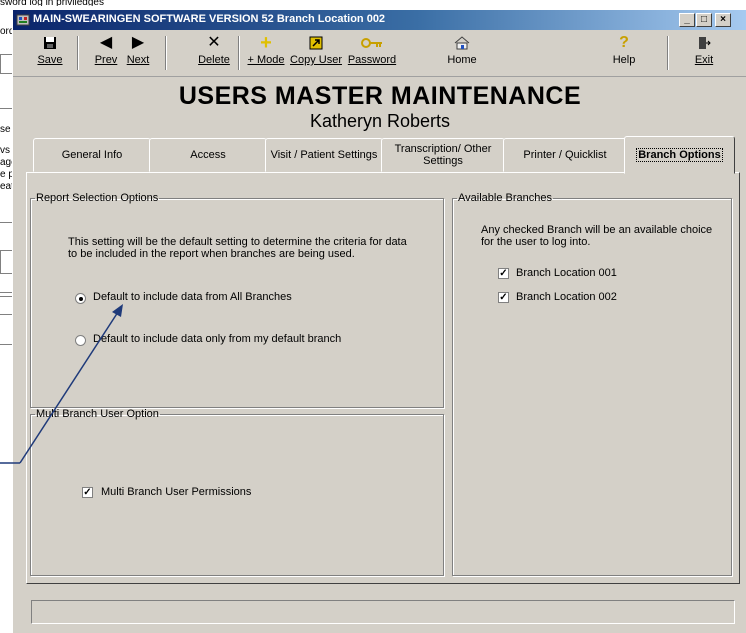  I want to click on tab-label: Branch Options, so click(679, 155).